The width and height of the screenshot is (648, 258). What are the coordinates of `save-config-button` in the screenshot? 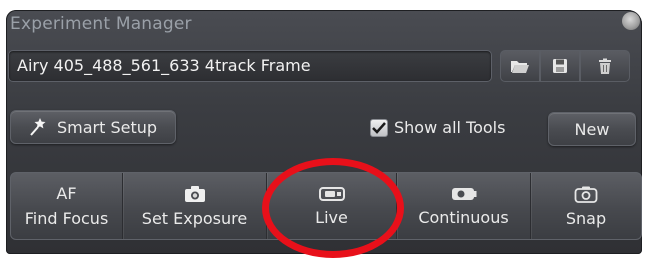 It's located at (560, 66).